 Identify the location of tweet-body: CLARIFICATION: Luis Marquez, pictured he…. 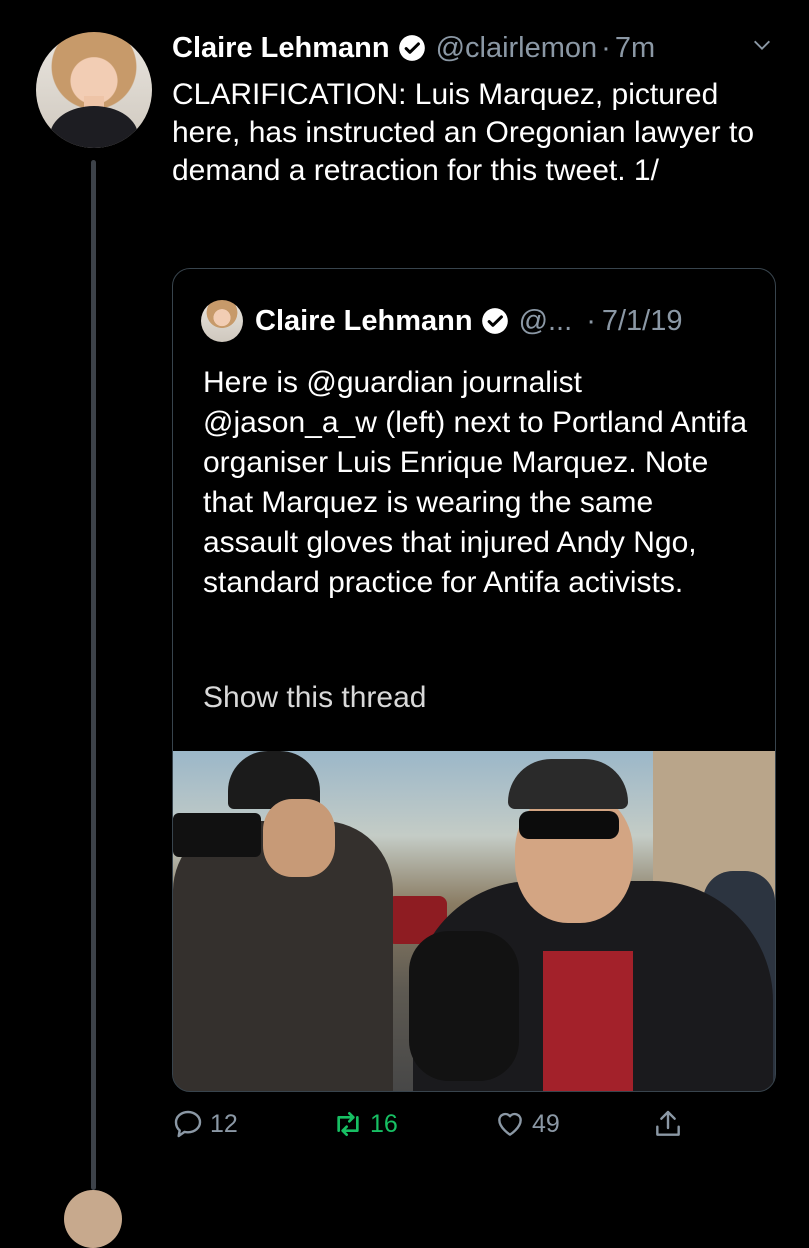
(463, 132).